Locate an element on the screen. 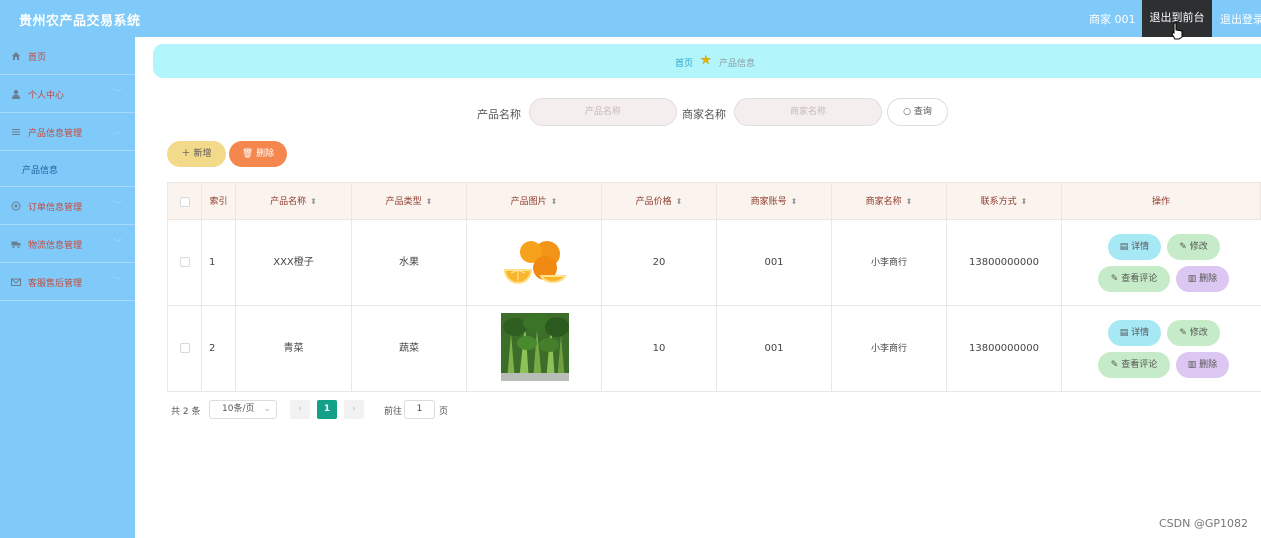 This screenshot has height=538, width=1261. breadcrumb-current: 产品信息 is located at coordinates (737, 64).